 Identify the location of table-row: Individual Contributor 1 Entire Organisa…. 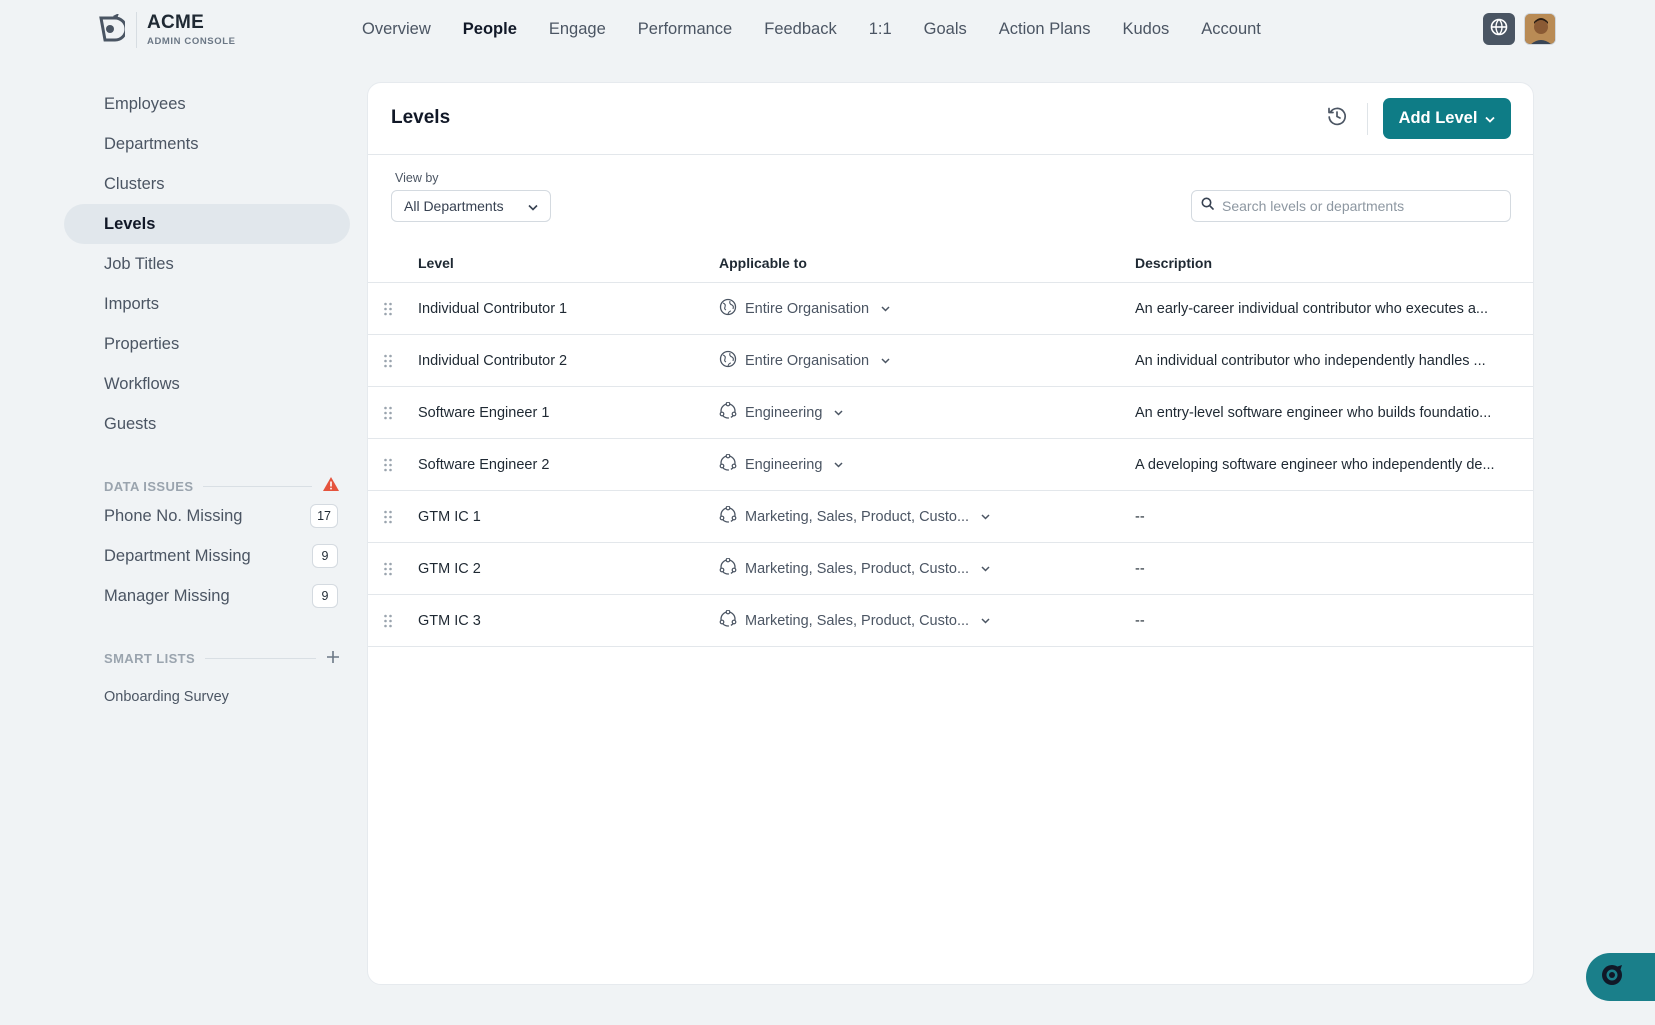
(950, 309).